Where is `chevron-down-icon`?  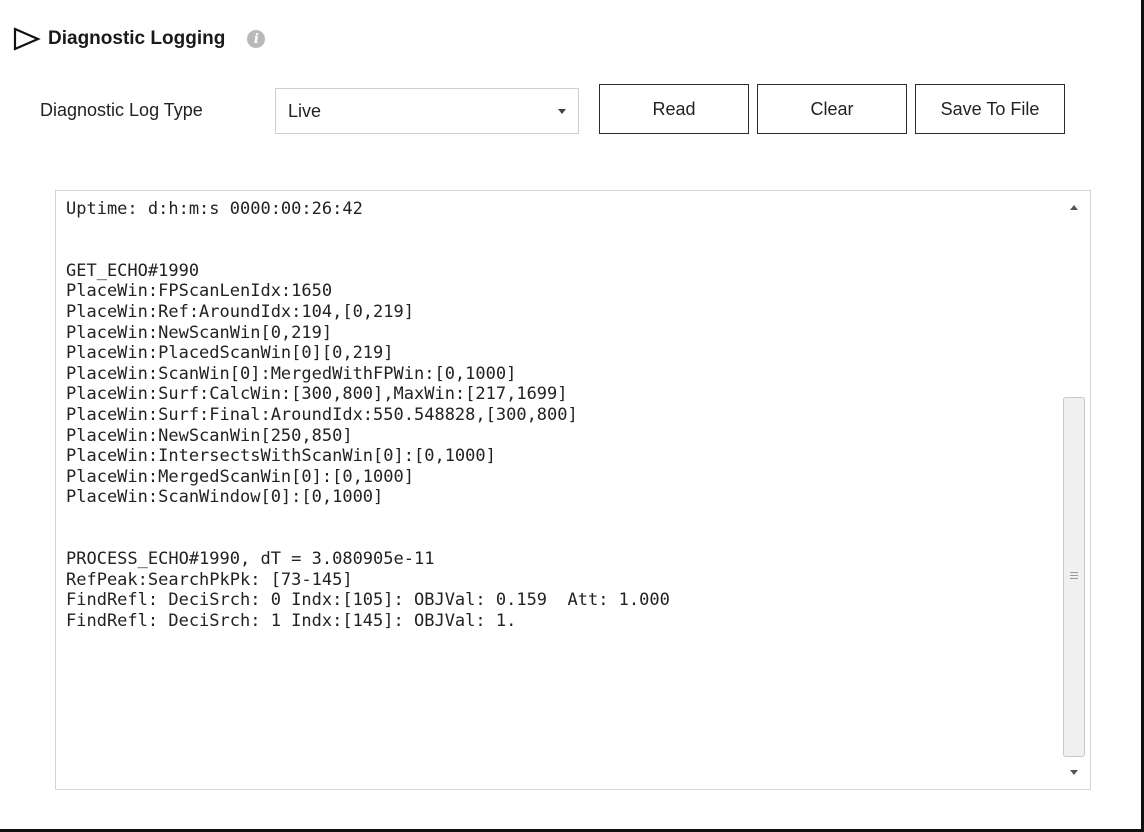
chevron-down-icon is located at coordinates (562, 111).